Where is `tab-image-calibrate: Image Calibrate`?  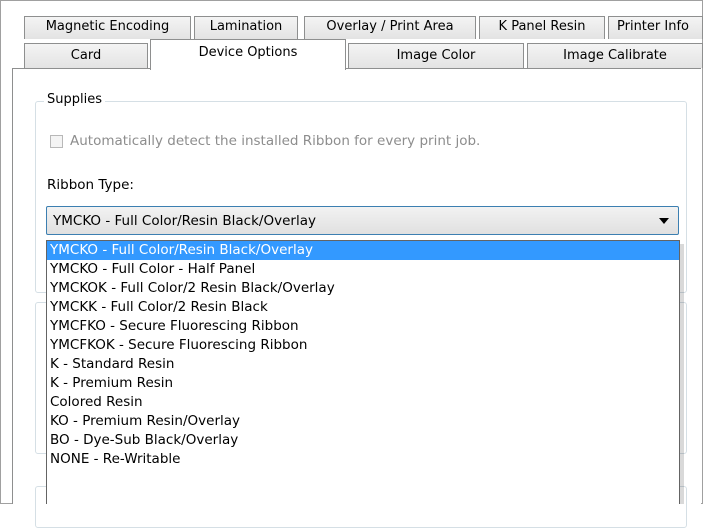 tab-image-calibrate: Image Calibrate is located at coordinates (615, 55).